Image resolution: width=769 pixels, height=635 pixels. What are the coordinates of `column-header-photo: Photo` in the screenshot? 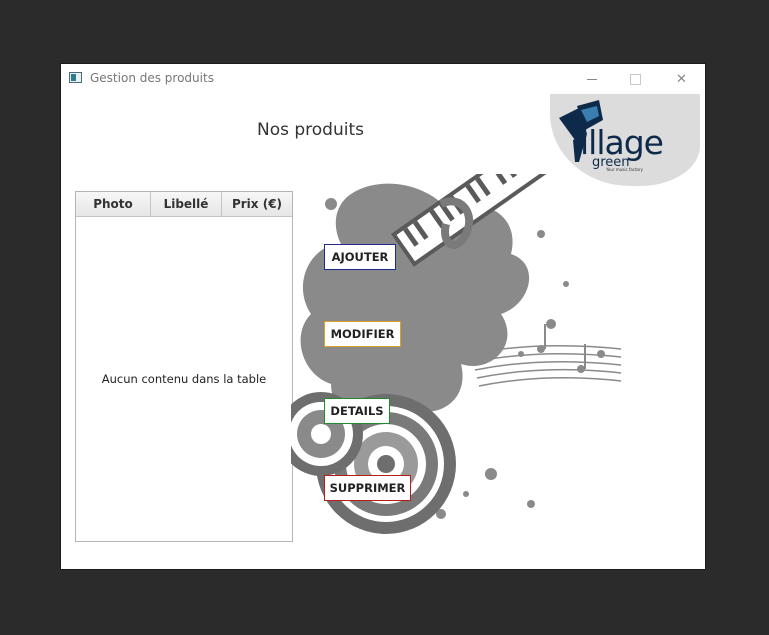 It's located at (113, 204).